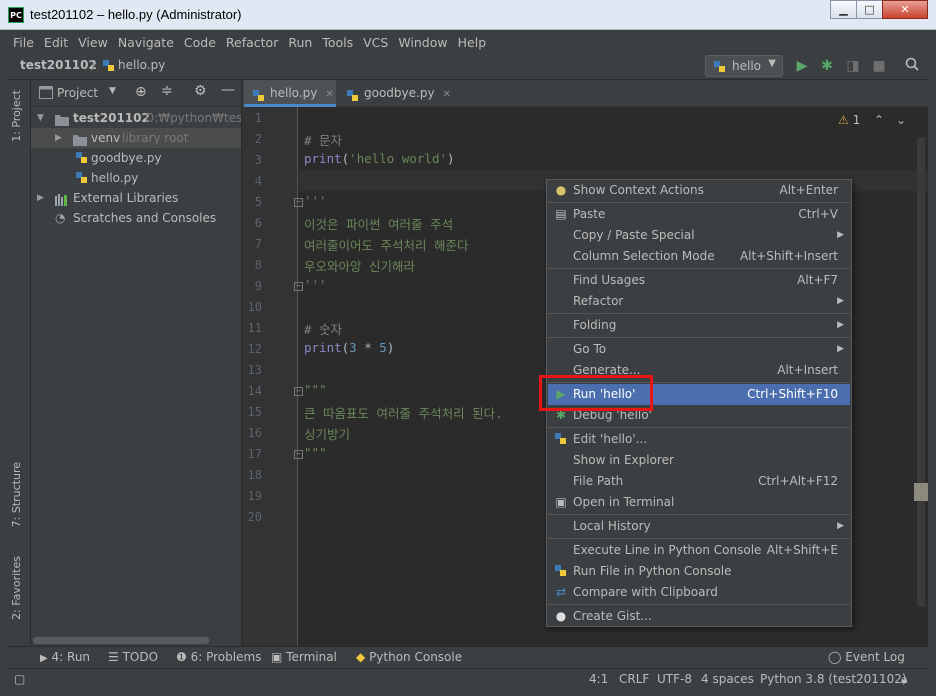 The image size is (936, 696). I want to click on toggle-tool-windows-icon: ▢, so click(19, 679).